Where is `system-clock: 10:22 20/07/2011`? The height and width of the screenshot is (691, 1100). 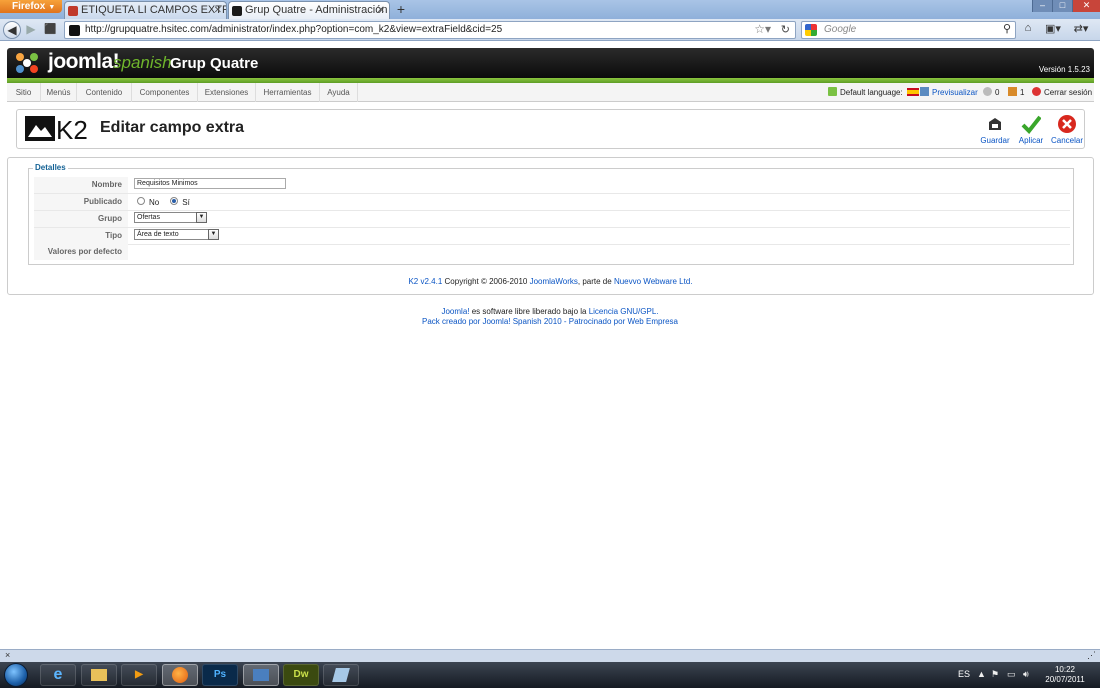
system-clock: 10:22 20/07/2011 is located at coordinates (1065, 675).